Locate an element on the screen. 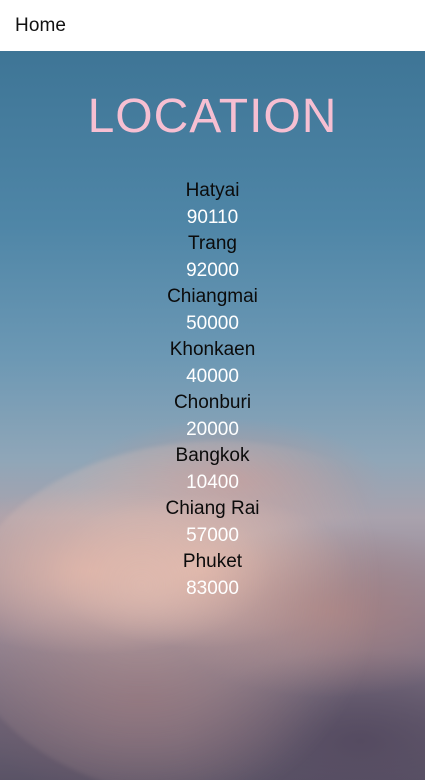 This screenshot has width=425, height=780. list-item: Chonburi 20000 is located at coordinates (212, 416).